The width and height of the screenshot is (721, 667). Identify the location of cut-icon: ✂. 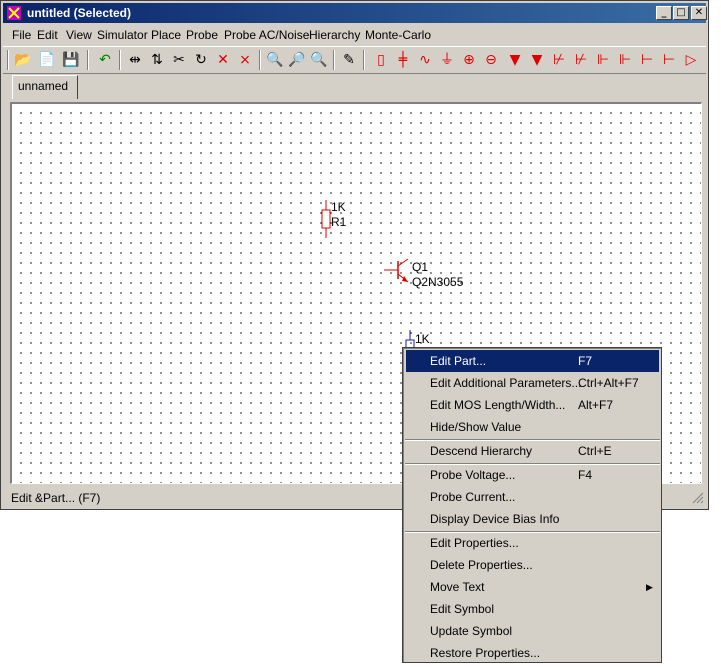
(179, 60).